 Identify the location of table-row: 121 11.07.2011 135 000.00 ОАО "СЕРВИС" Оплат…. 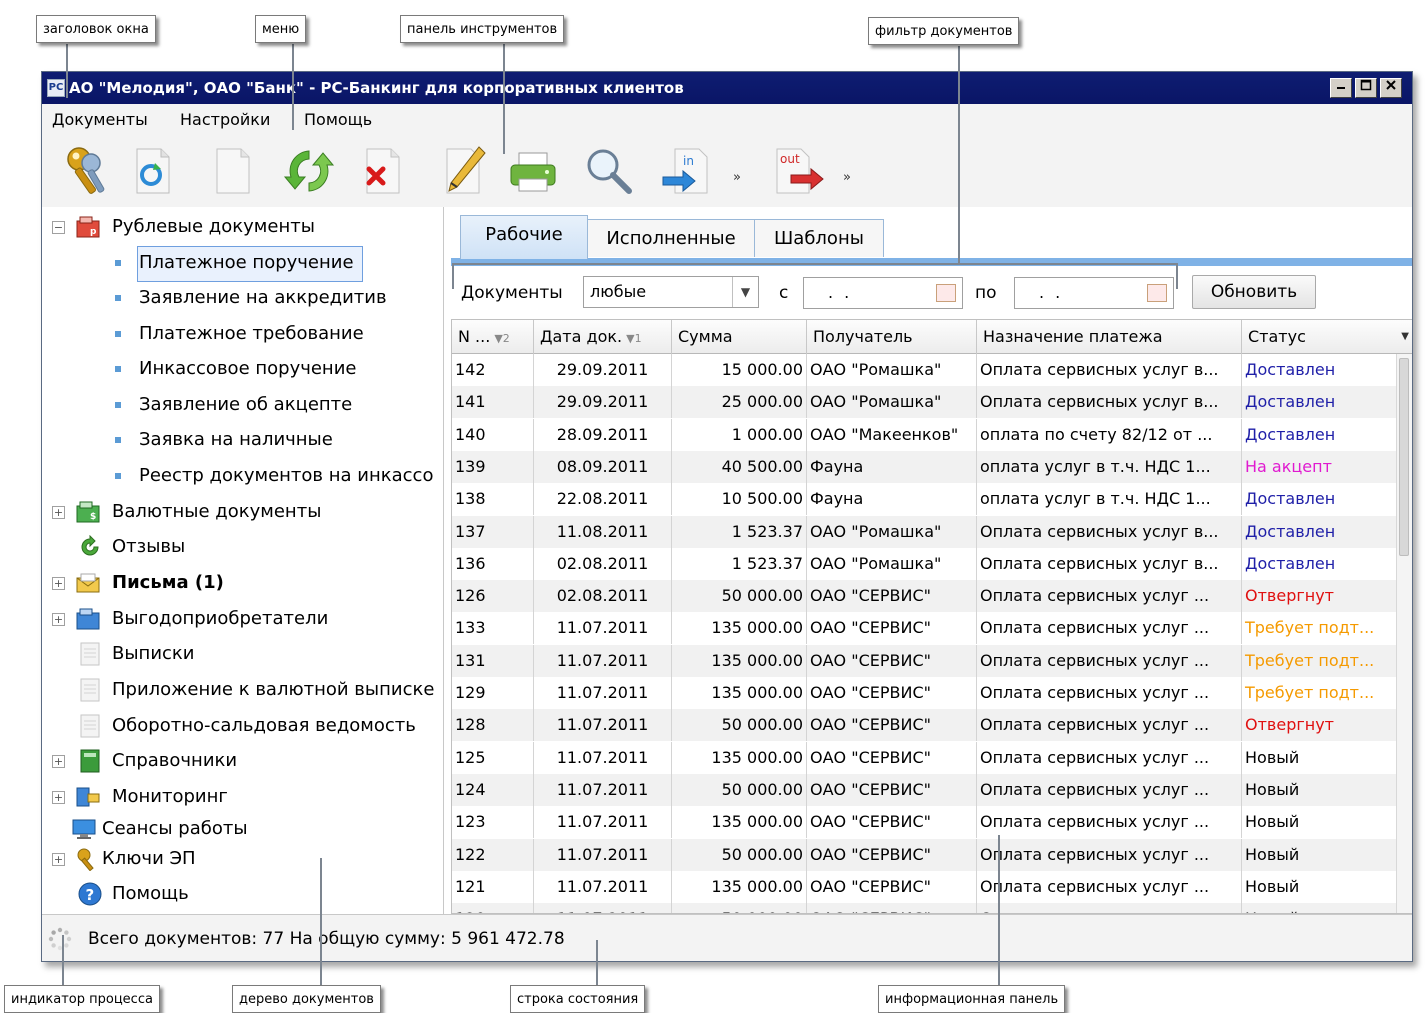
(932, 886).